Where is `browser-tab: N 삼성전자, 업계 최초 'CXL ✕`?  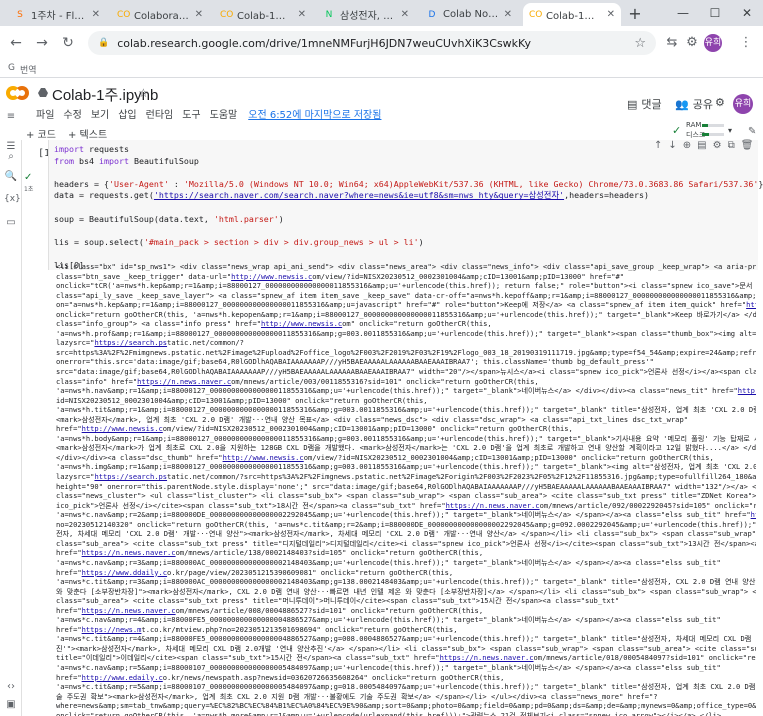 browser-tab: N 삼성전자, 업계 최초 'CXL ✕ is located at coordinates (366, 14).